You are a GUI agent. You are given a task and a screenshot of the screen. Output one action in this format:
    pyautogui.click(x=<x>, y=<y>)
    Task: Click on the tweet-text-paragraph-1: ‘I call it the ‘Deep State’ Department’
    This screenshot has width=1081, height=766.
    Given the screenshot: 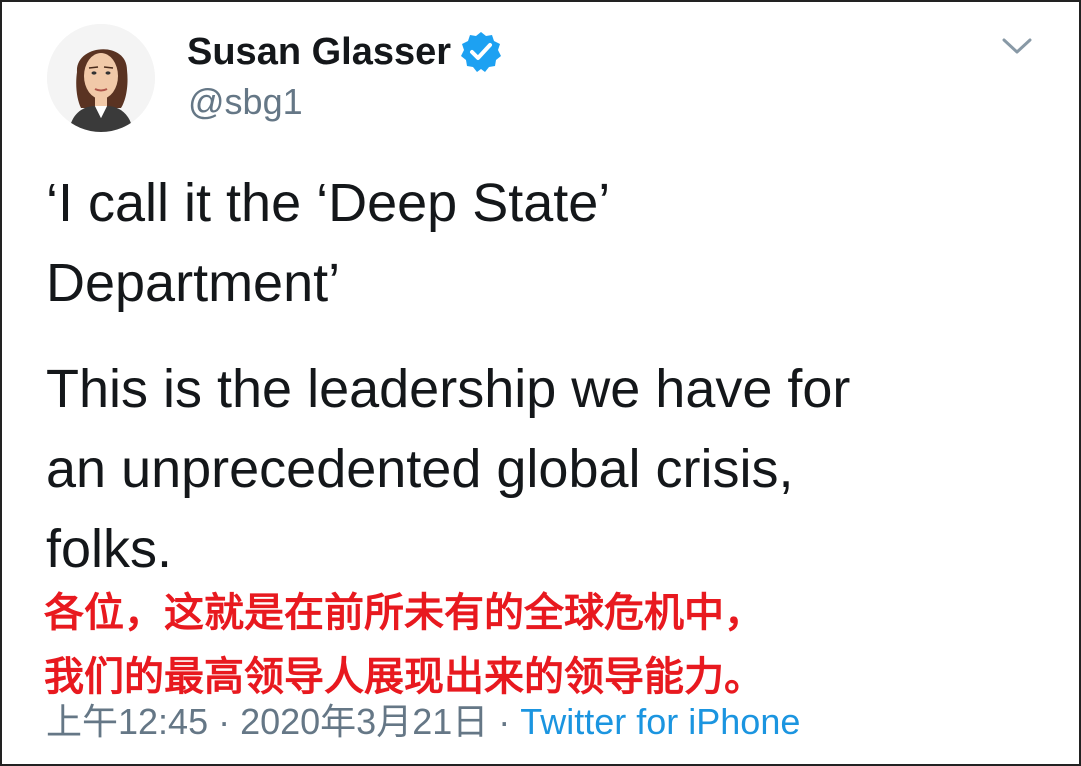 What is the action you would take?
    pyautogui.click(x=328, y=243)
    